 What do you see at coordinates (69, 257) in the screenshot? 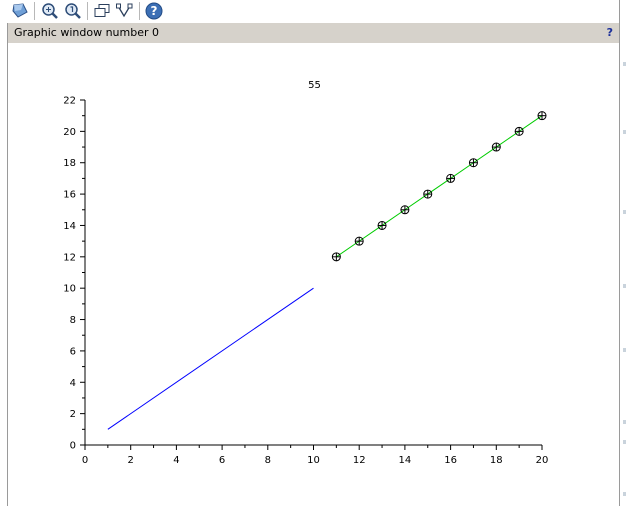
I see `y-tick-label: 12` at bounding box center [69, 257].